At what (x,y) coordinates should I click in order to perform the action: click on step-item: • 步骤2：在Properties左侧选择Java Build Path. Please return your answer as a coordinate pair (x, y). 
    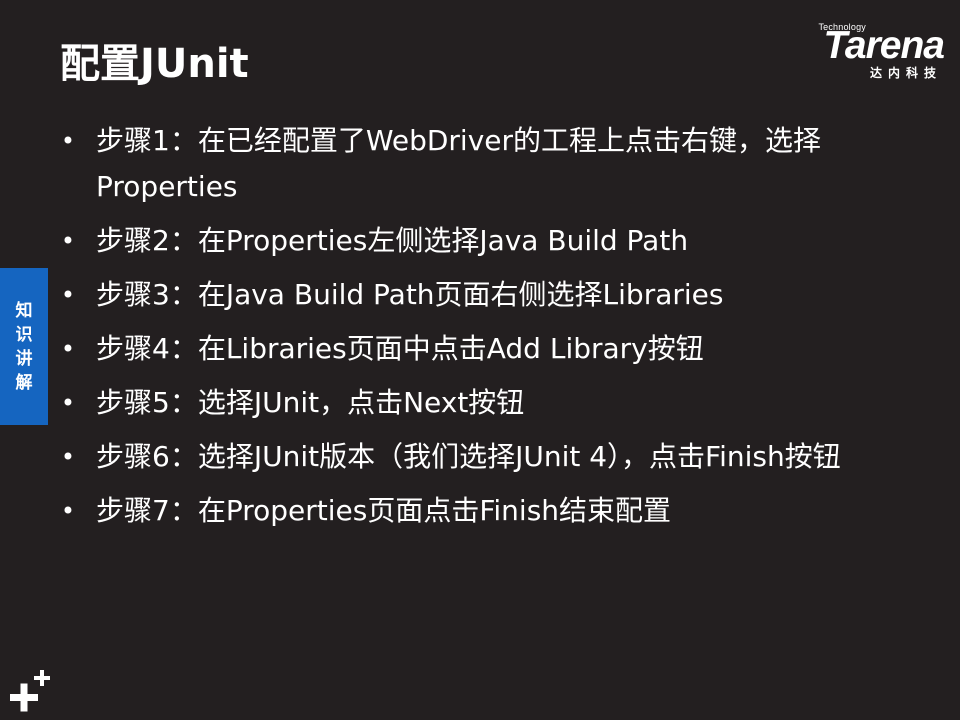
    Looking at the image, I should click on (478, 241).